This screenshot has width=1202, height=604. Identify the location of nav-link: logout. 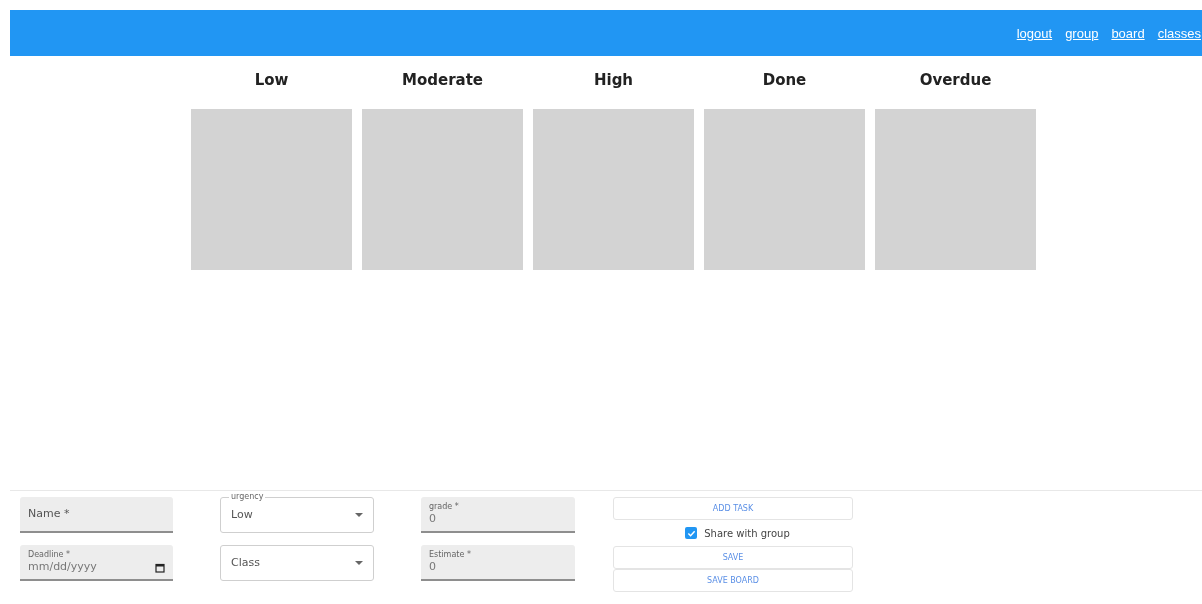
(1034, 33).